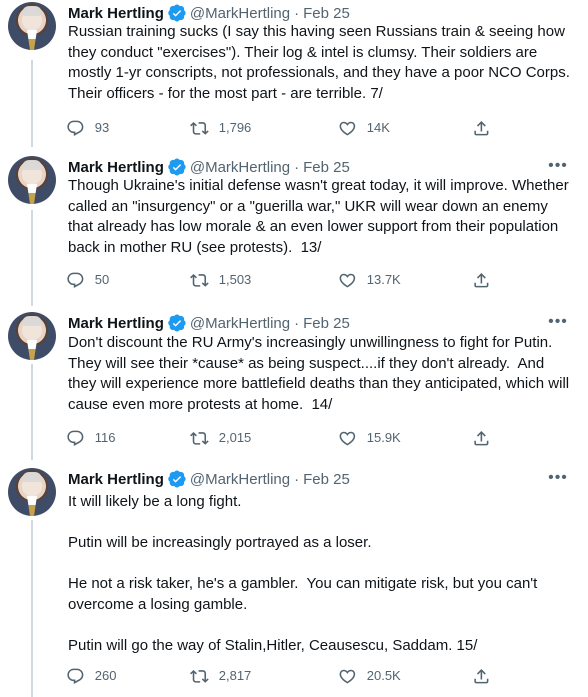 The height and width of the screenshot is (697, 588). I want to click on like-count: 13.7K, so click(383, 279).